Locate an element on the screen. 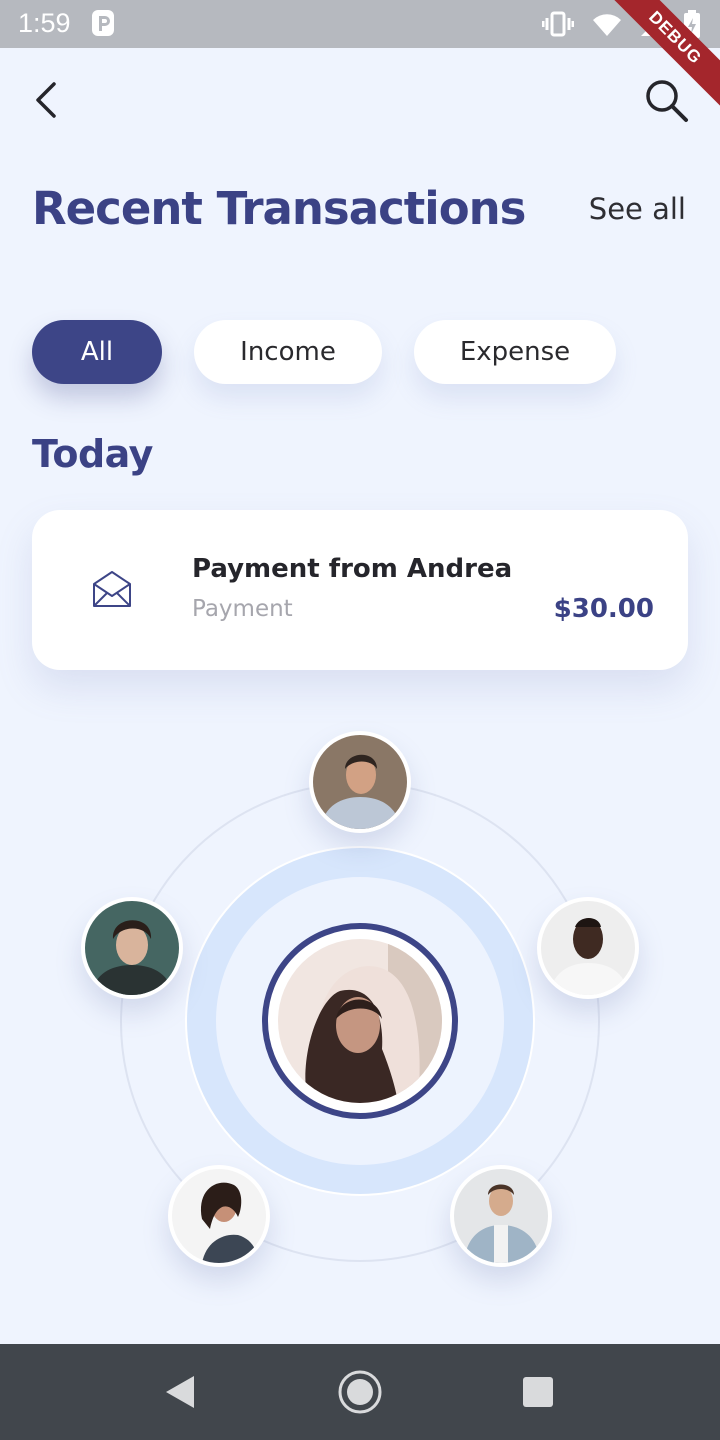  filter-chip-all: All is located at coordinates (97, 352).